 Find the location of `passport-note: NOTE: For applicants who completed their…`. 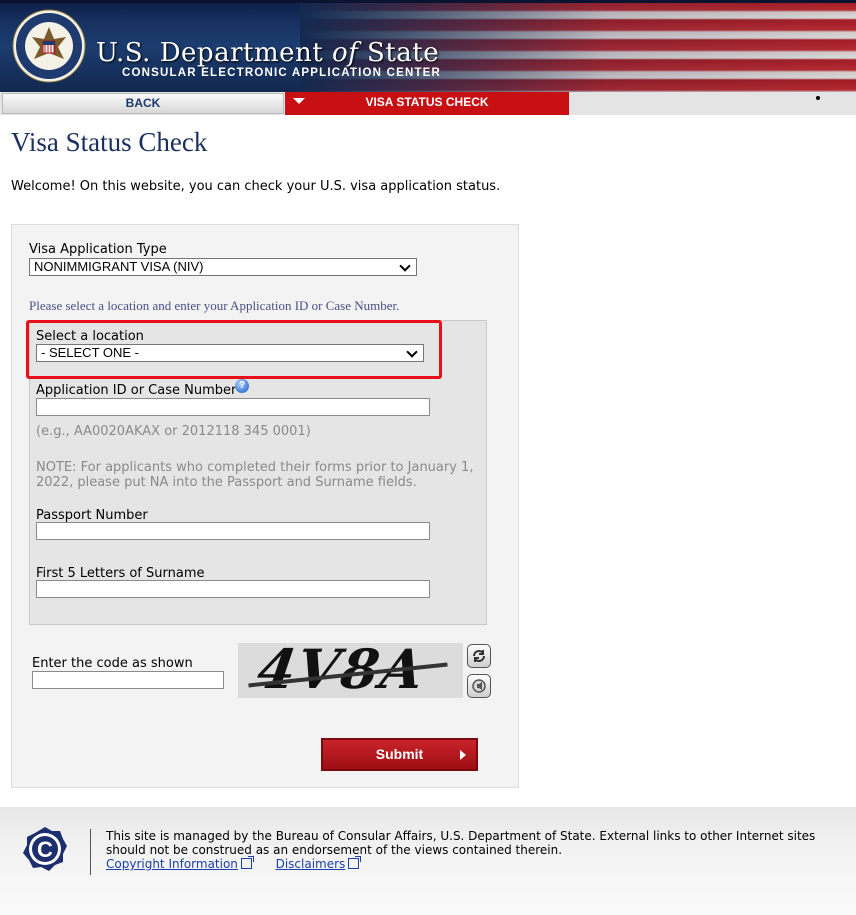

passport-note: NOTE: For applicants who completed their… is located at coordinates (255, 475).